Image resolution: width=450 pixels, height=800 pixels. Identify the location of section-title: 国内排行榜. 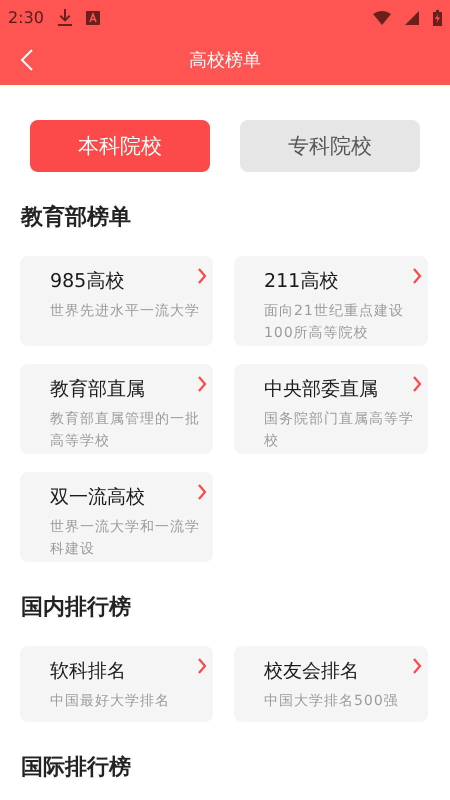
(76, 608).